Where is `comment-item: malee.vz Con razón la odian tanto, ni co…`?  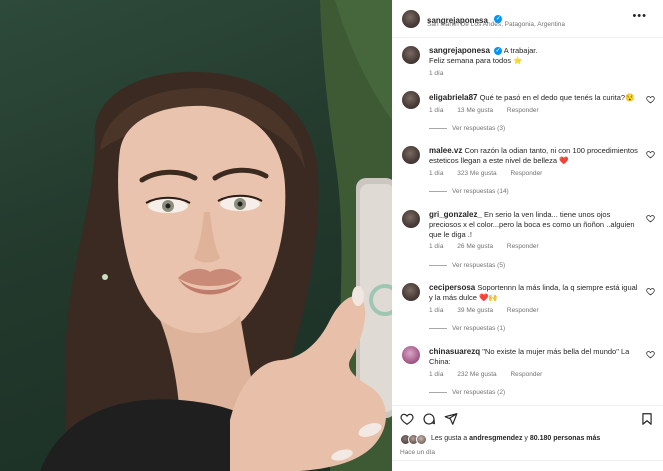
comment-item: malee.vz Con razón la odian tanto, ni co… is located at coordinates (527, 172).